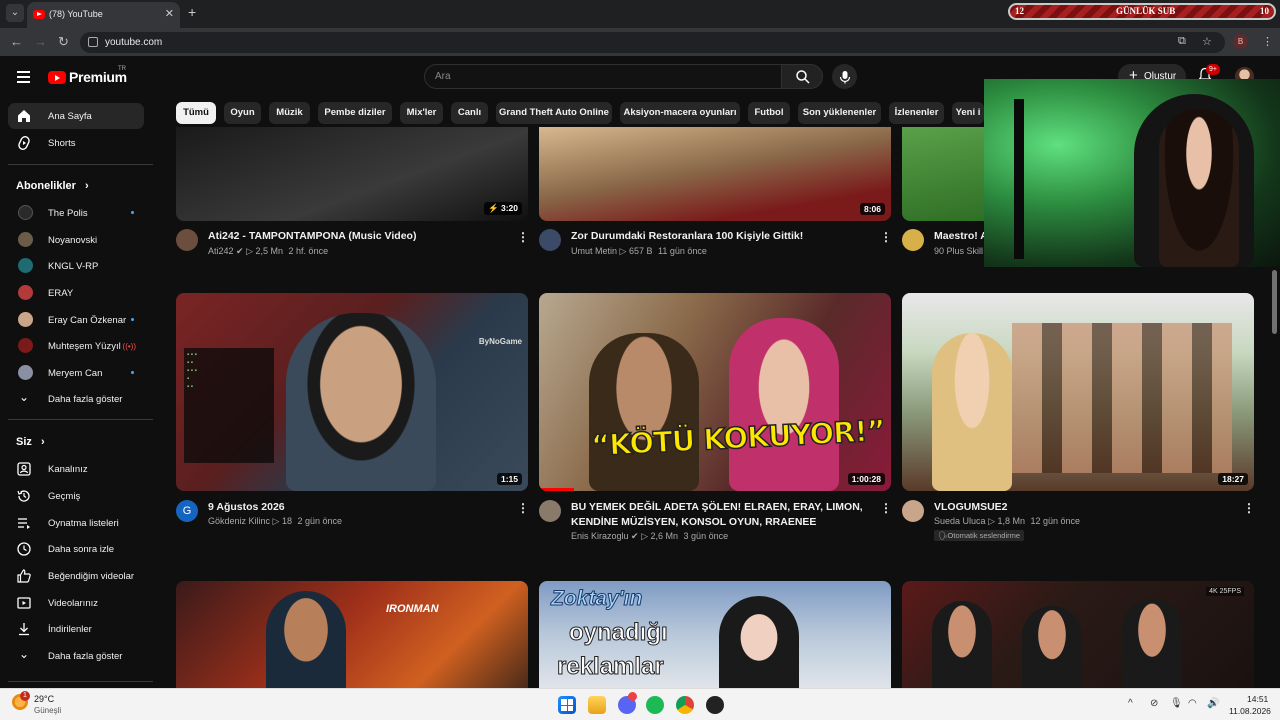 The height and width of the screenshot is (720, 1280). What do you see at coordinates (769, 113) in the screenshot?
I see `chip-football: Futbol` at bounding box center [769, 113].